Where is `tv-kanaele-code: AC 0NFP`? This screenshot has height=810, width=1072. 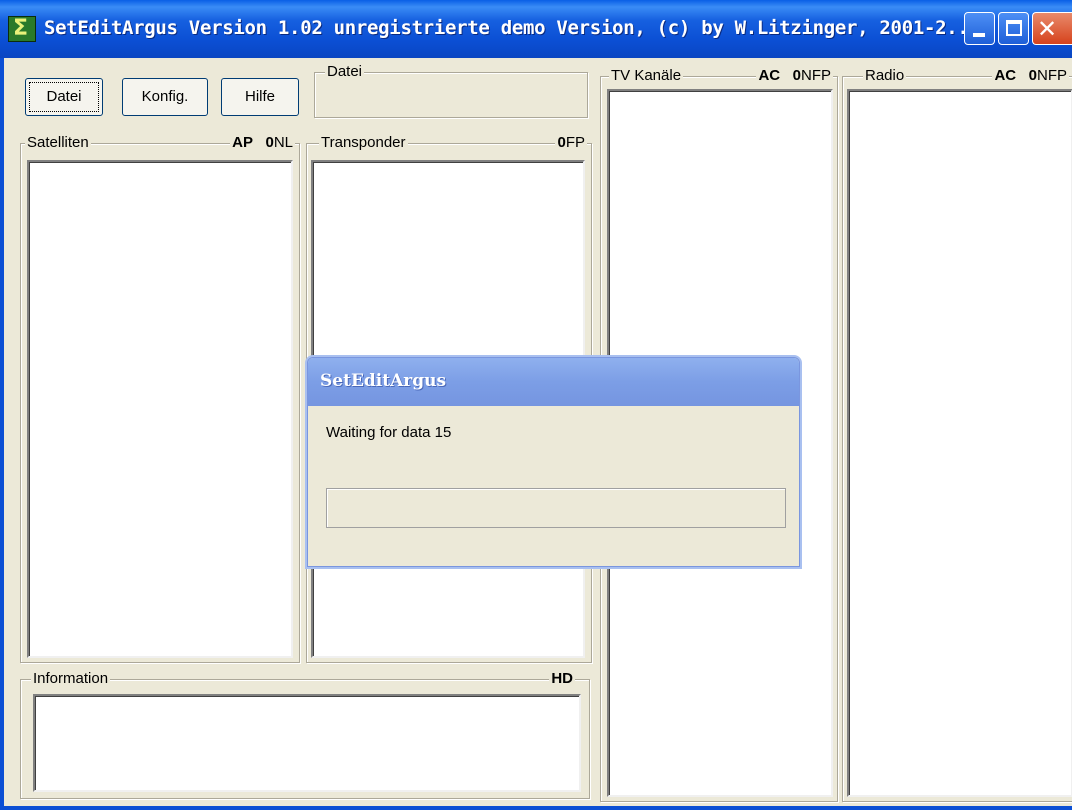
tv-kanaele-code: AC 0NFP is located at coordinates (794, 76).